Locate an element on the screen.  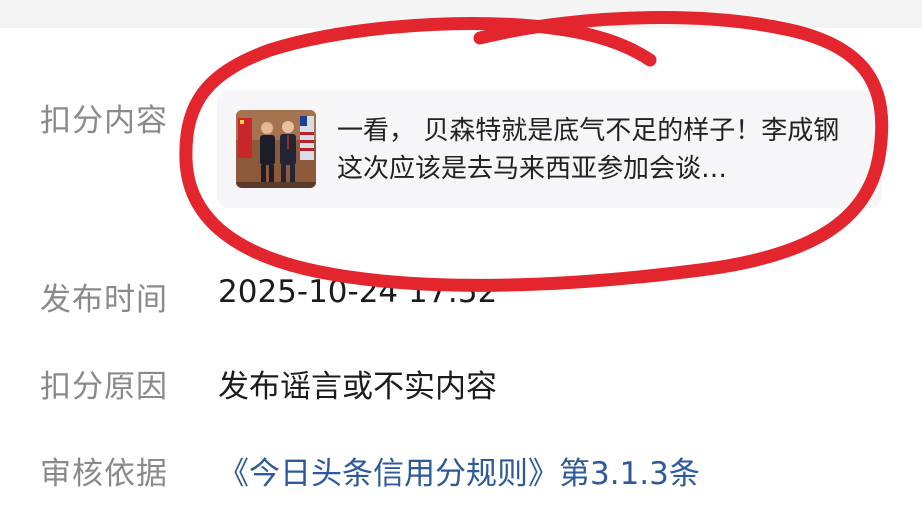
deduction-reason-row: 扣分原因 发布谣言或不实内容 is located at coordinates (461, 382).